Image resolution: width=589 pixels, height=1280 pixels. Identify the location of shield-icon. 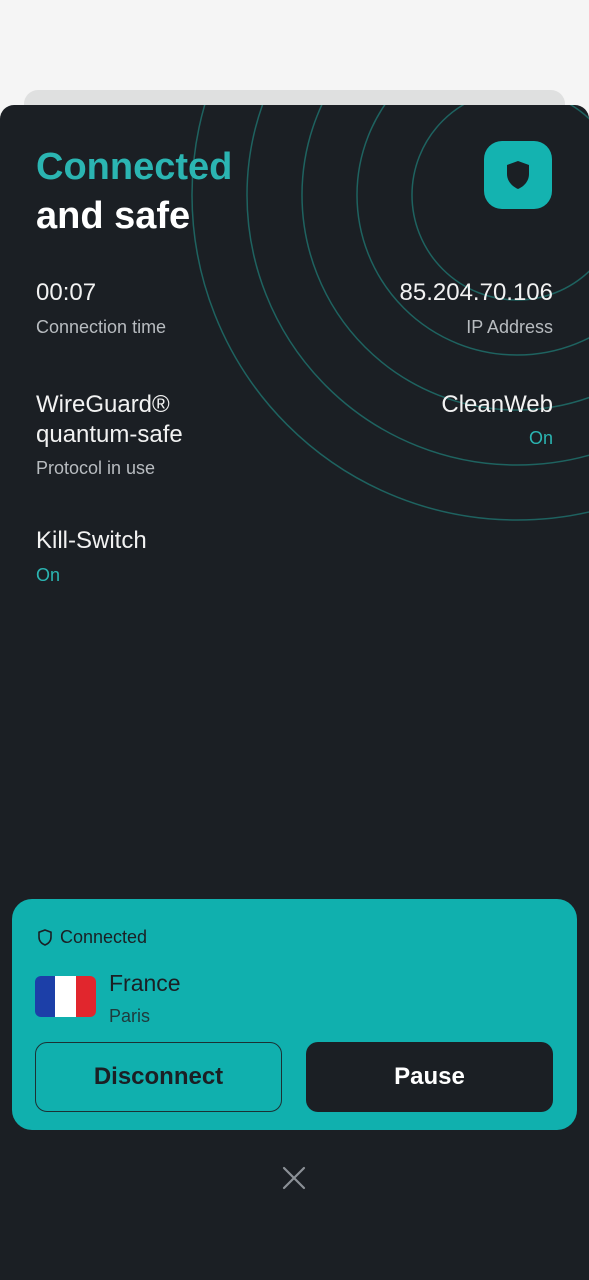
(518, 175).